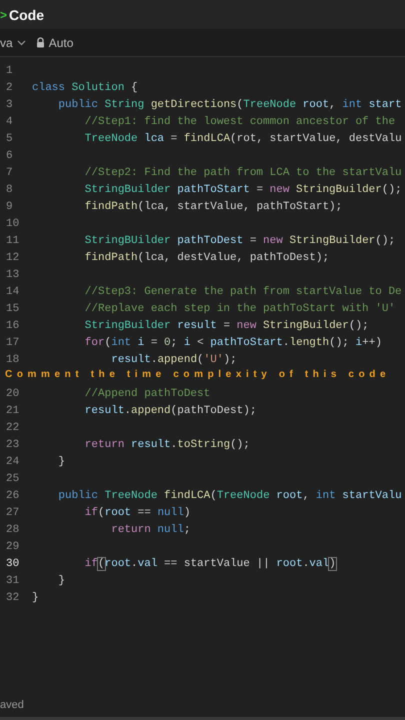  I want to click on code-line: TreeNode lca = findLCA(rot, startValue, destValu, so click(243, 138).